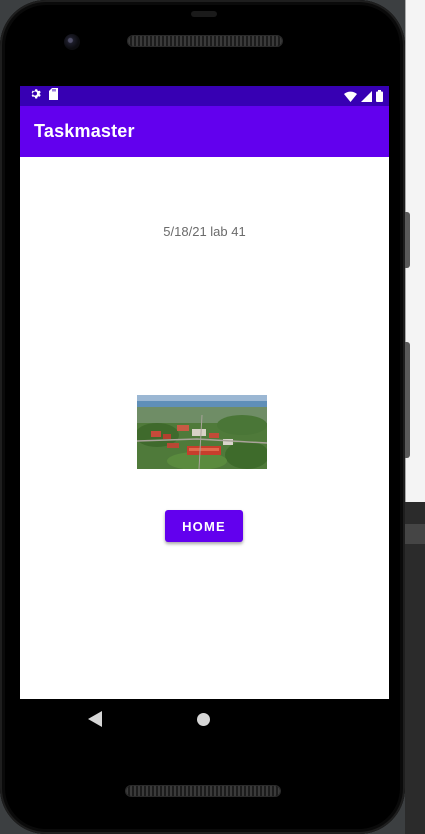  I want to click on back-icon, so click(95, 721).